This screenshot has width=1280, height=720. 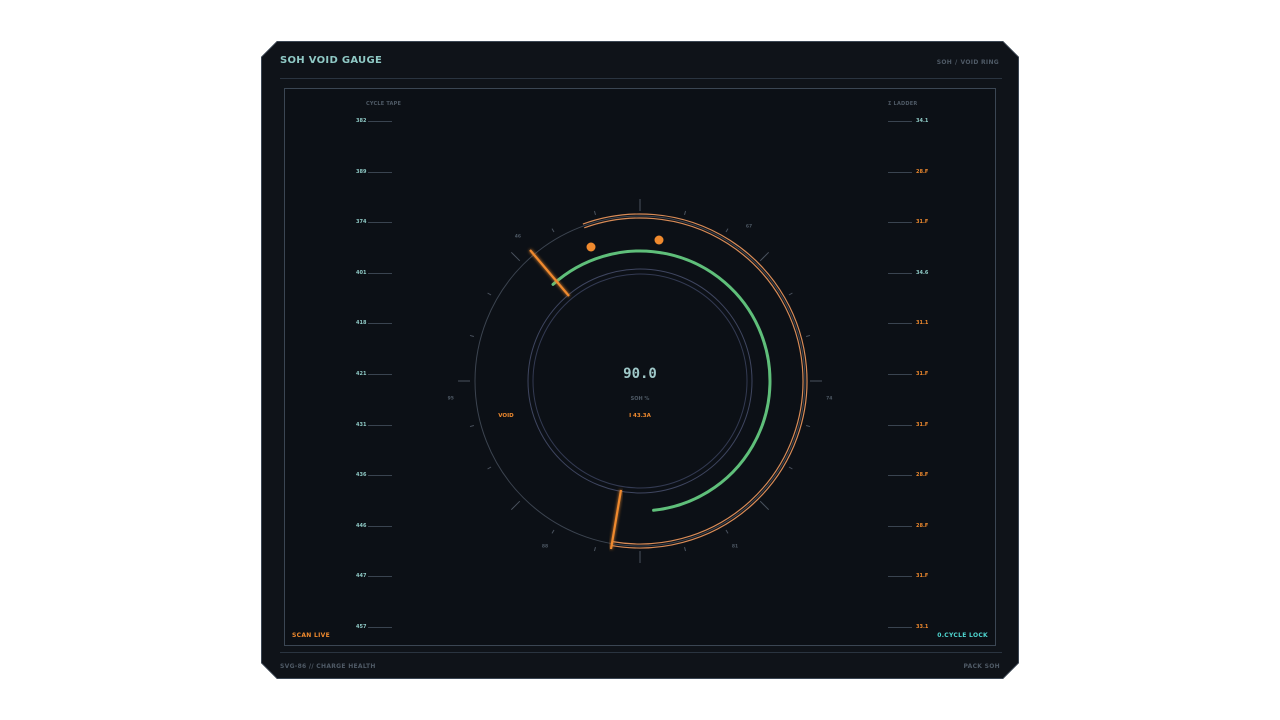 I want to click on ring-label: 74, so click(x=829, y=399).